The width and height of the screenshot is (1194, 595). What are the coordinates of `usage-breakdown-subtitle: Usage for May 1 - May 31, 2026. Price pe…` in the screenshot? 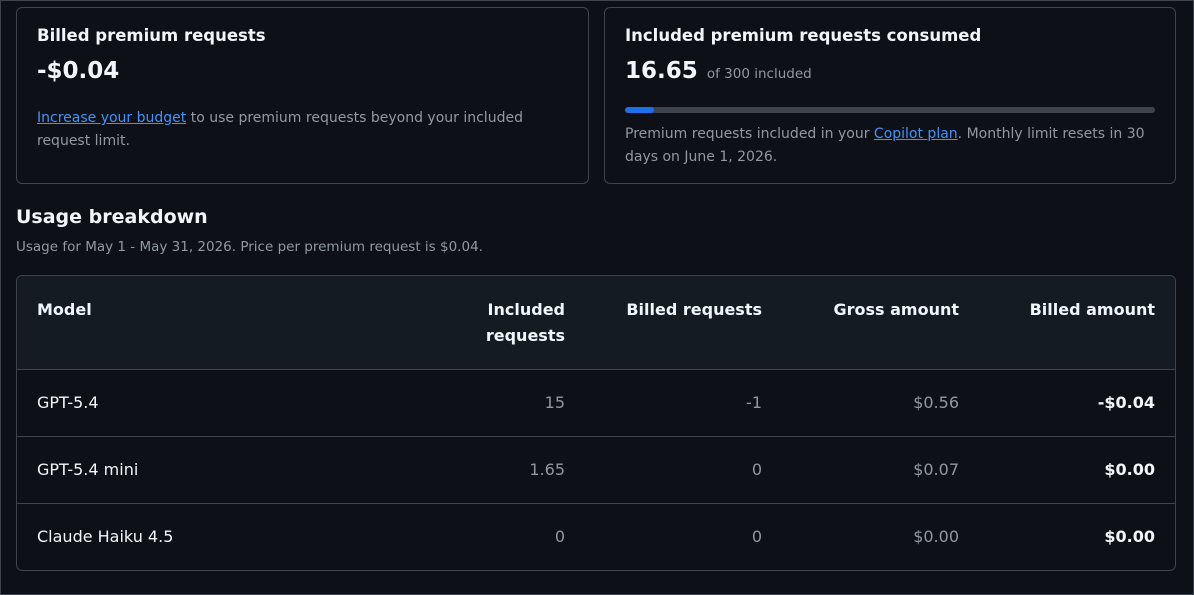 It's located at (249, 247).